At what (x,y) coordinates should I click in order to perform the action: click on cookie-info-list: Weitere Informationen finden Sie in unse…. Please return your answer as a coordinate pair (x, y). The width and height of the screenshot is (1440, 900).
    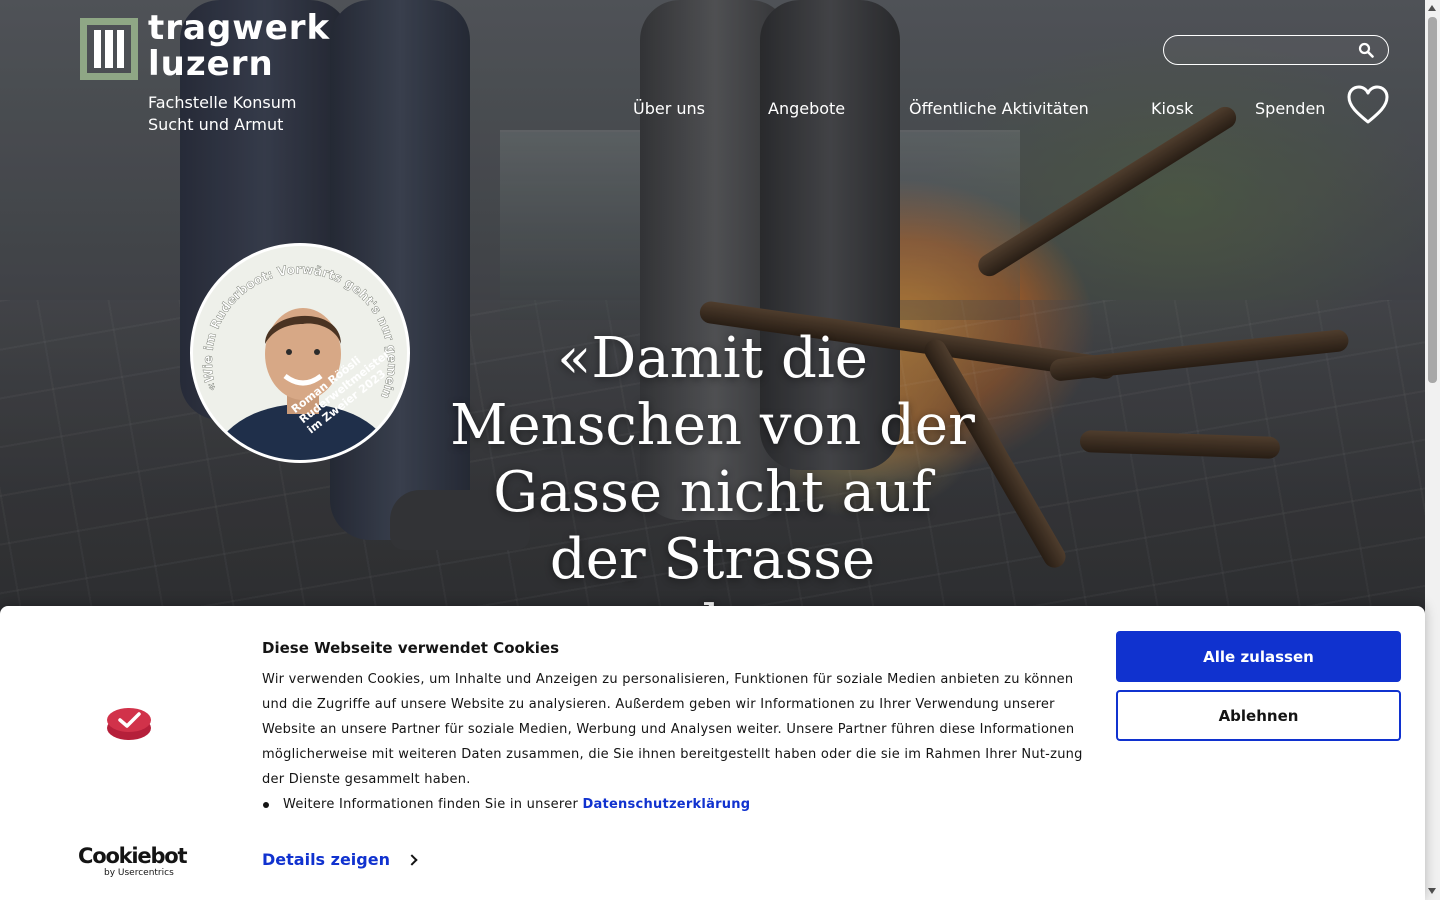
    Looking at the image, I should click on (506, 804).